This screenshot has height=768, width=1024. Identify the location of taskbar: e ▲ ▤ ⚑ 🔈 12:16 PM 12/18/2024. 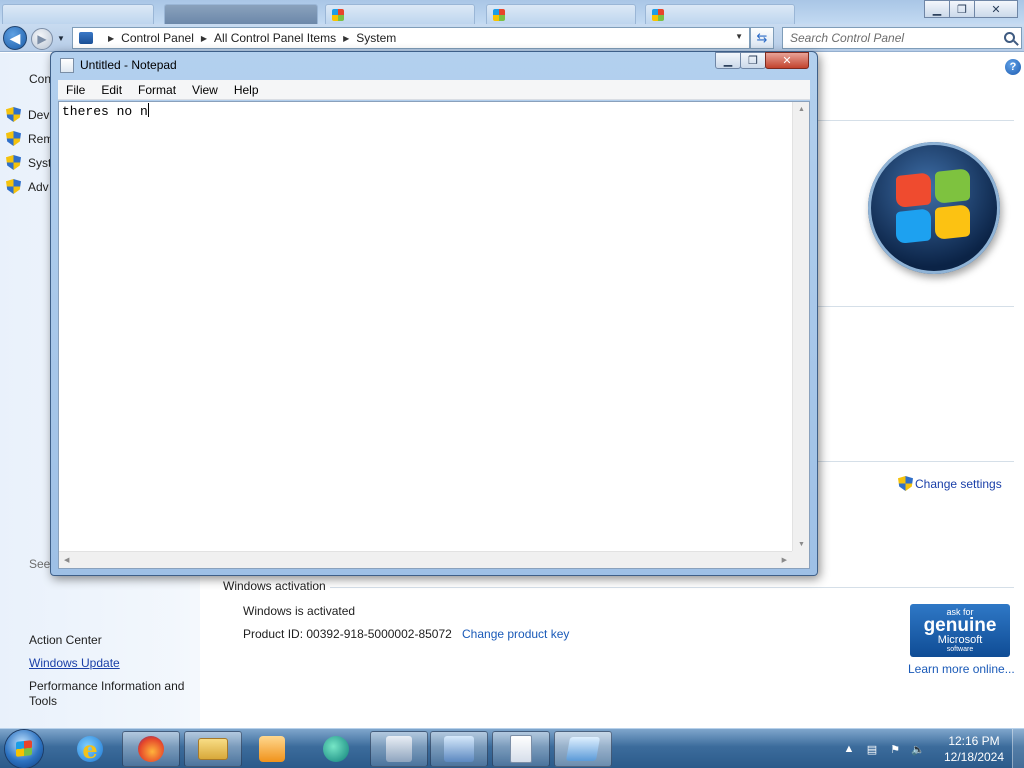
(512, 748).